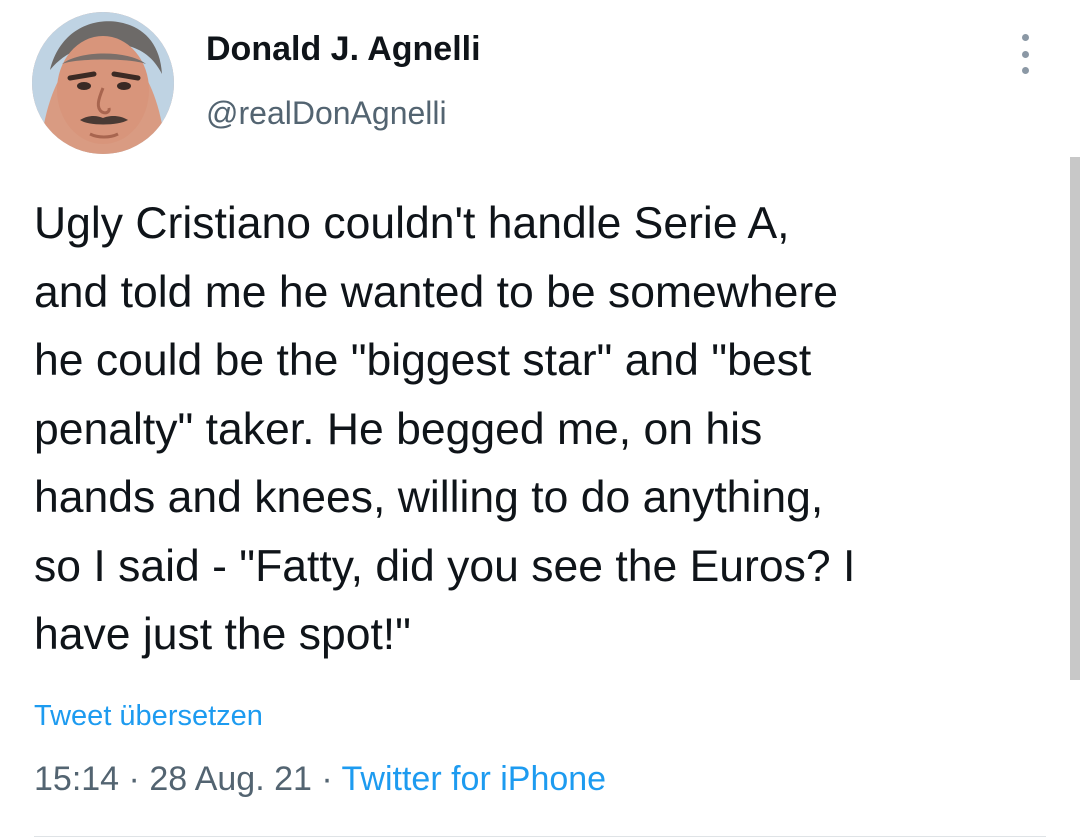  What do you see at coordinates (76, 779) in the screenshot?
I see `tweet-time: 15:14` at bounding box center [76, 779].